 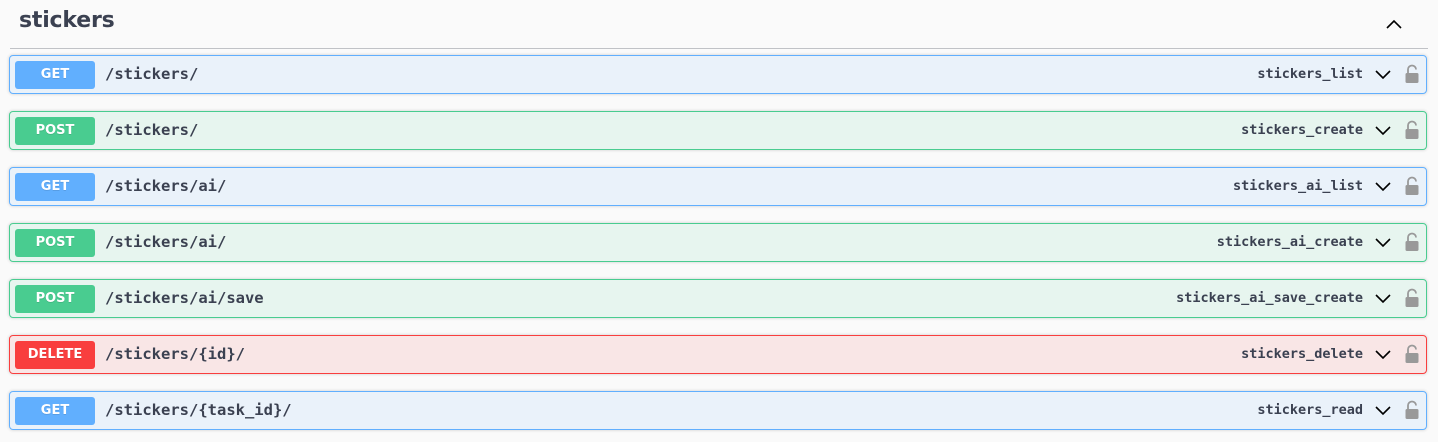 What do you see at coordinates (1302, 354) in the screenshot?
I see `operation-id: stickers_delete` at bounding box center [1302, 354].